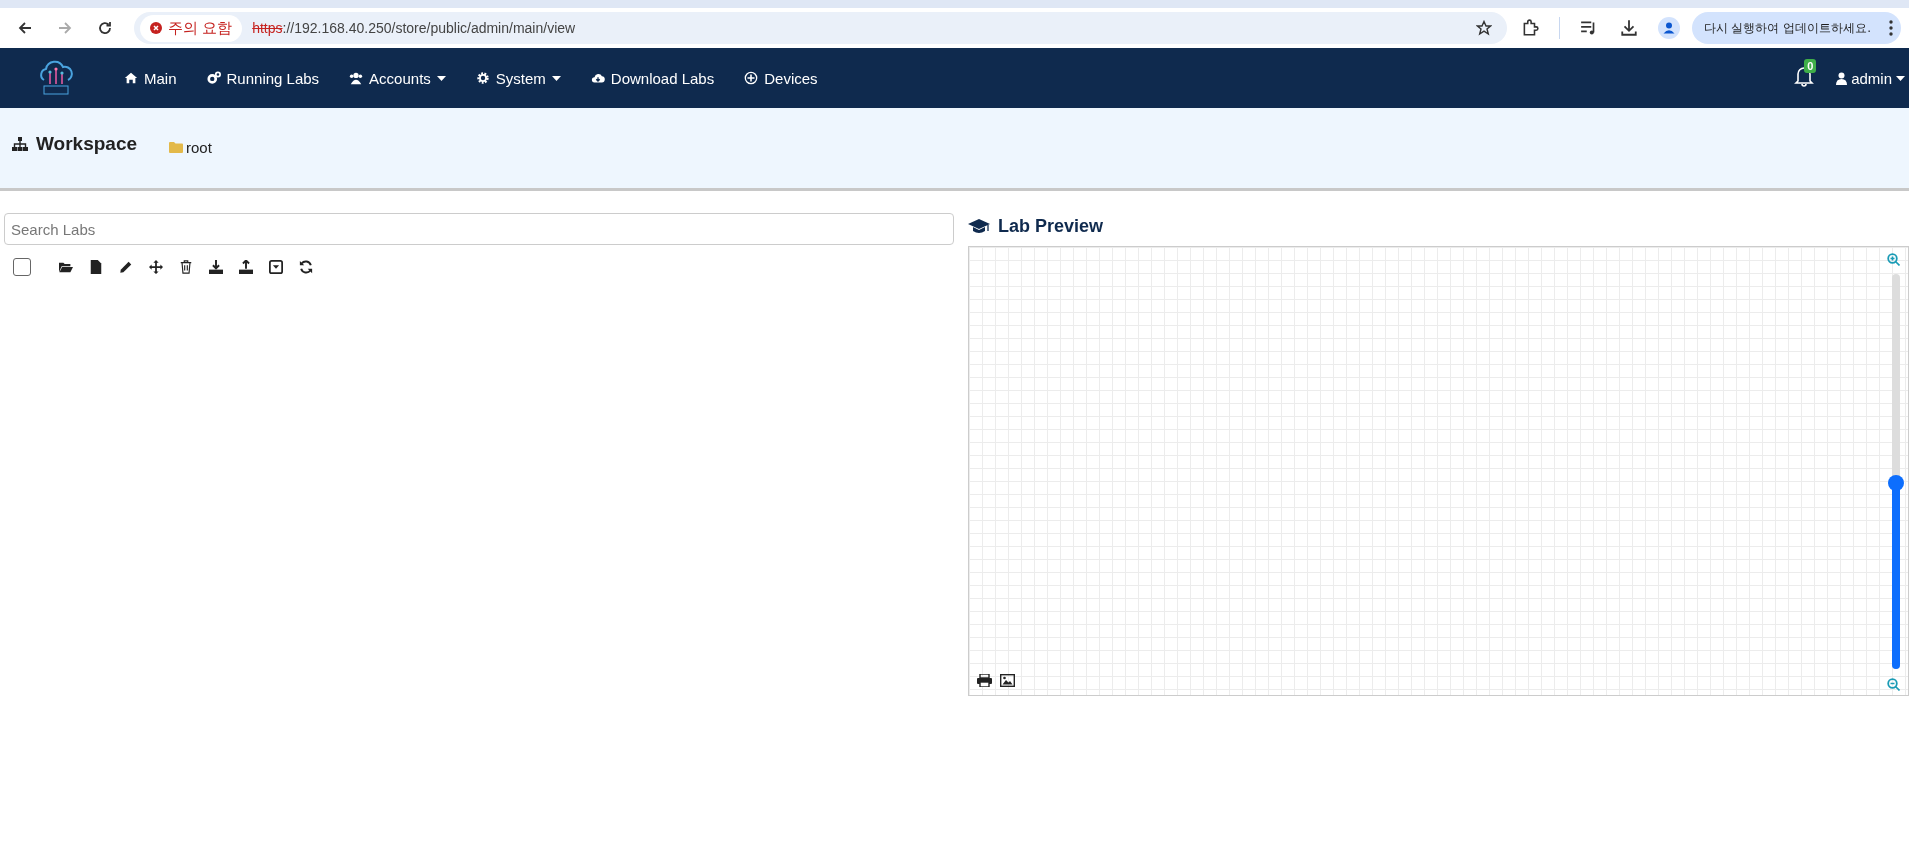 This screenshot has height=854, width=1909. Describe the element at coordinates (820, 28) in the screenshot. I see `address-bar: 주의 요함 https://192.168.40.250/store/public/admin/main/view` at that location.